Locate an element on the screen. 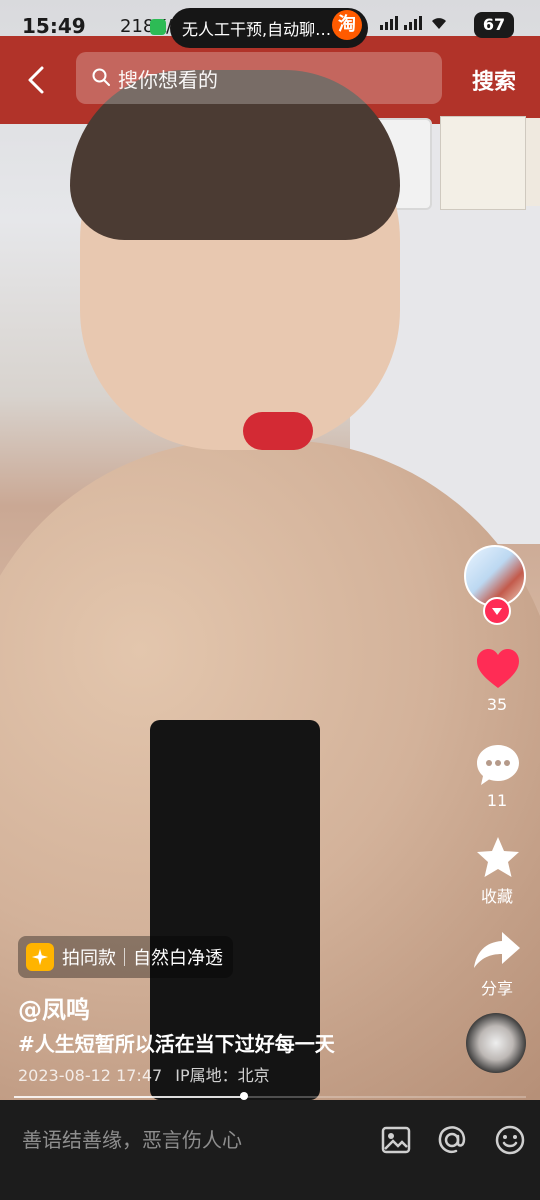 This screenshot has width=540, height=1200. action-rail: 35 11 收藏 分享 is located at coordinates (497, 815).